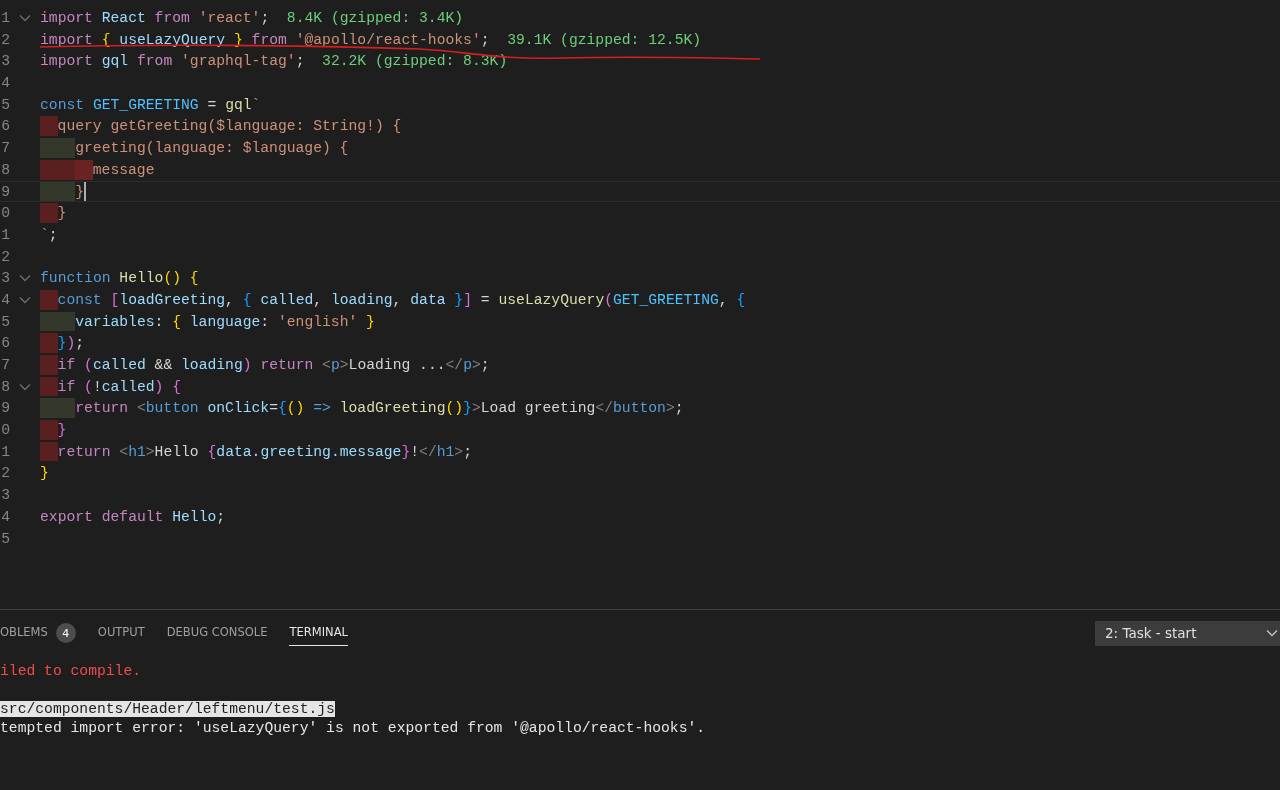 The height and width of the screenshot is (790, 1280). I want to click on terminal-line: tempted import error: 'useLazyQuery' is not exported from '@apollo/react-hooks'., so click(353, 728).